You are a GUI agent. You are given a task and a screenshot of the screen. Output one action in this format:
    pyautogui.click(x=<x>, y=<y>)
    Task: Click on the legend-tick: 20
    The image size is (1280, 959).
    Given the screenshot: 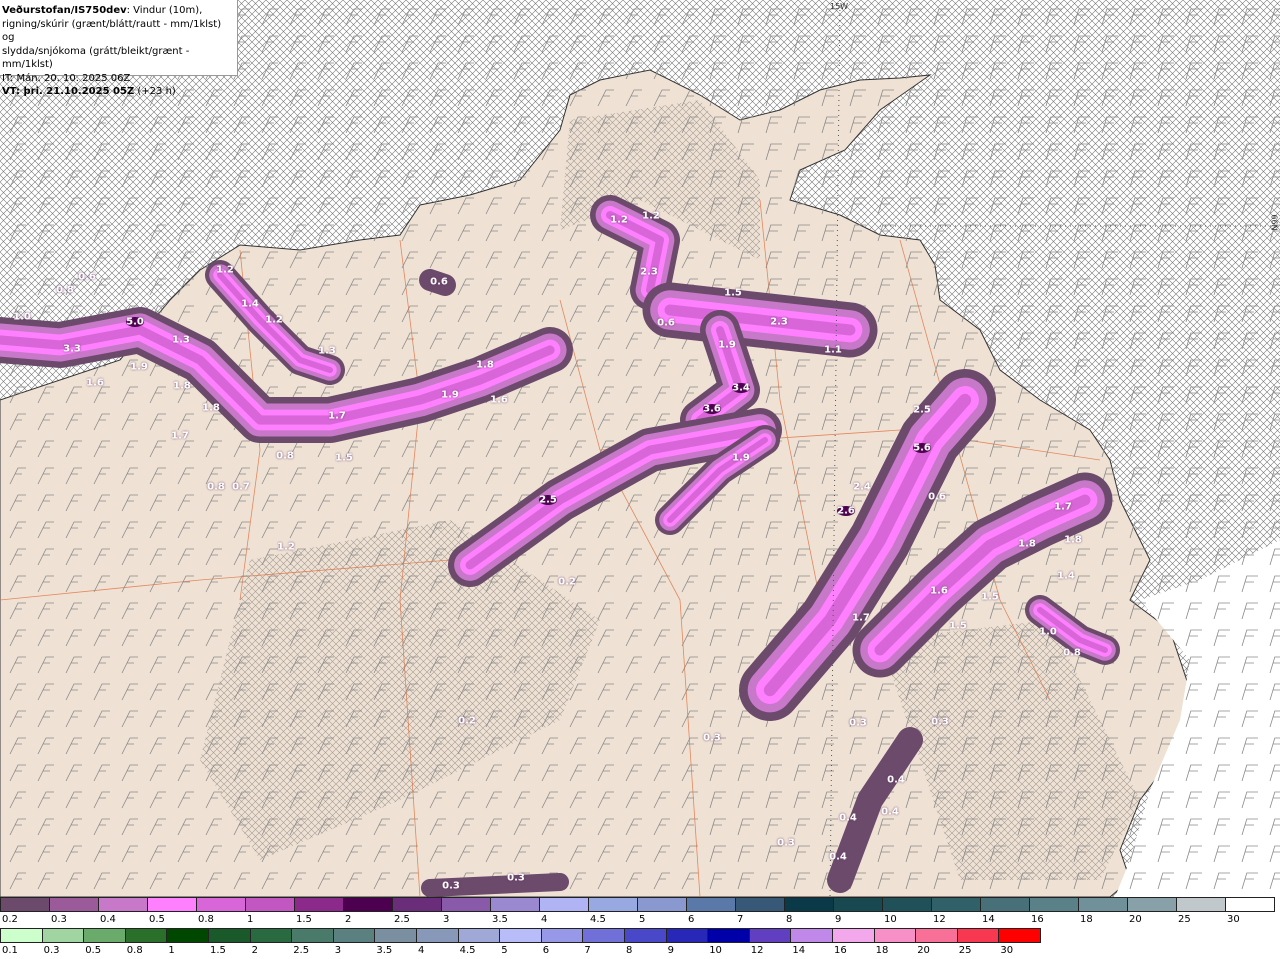 What is the action you would take?
    pyautogui.click(x=923, y=950)
    